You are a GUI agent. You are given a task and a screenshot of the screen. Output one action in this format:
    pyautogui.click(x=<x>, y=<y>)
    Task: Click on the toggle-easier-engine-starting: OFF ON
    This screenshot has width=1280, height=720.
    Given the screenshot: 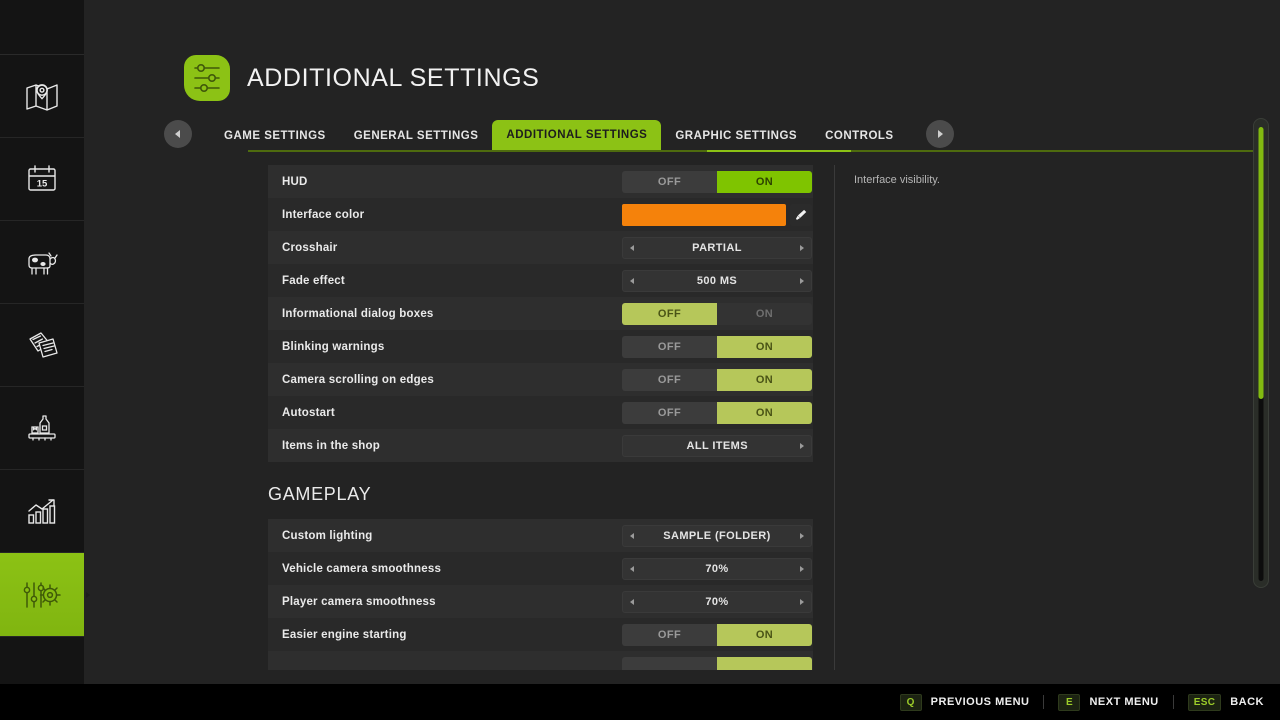 What is the action you would take?
    pyautogui.click(x=717, y=634)
    